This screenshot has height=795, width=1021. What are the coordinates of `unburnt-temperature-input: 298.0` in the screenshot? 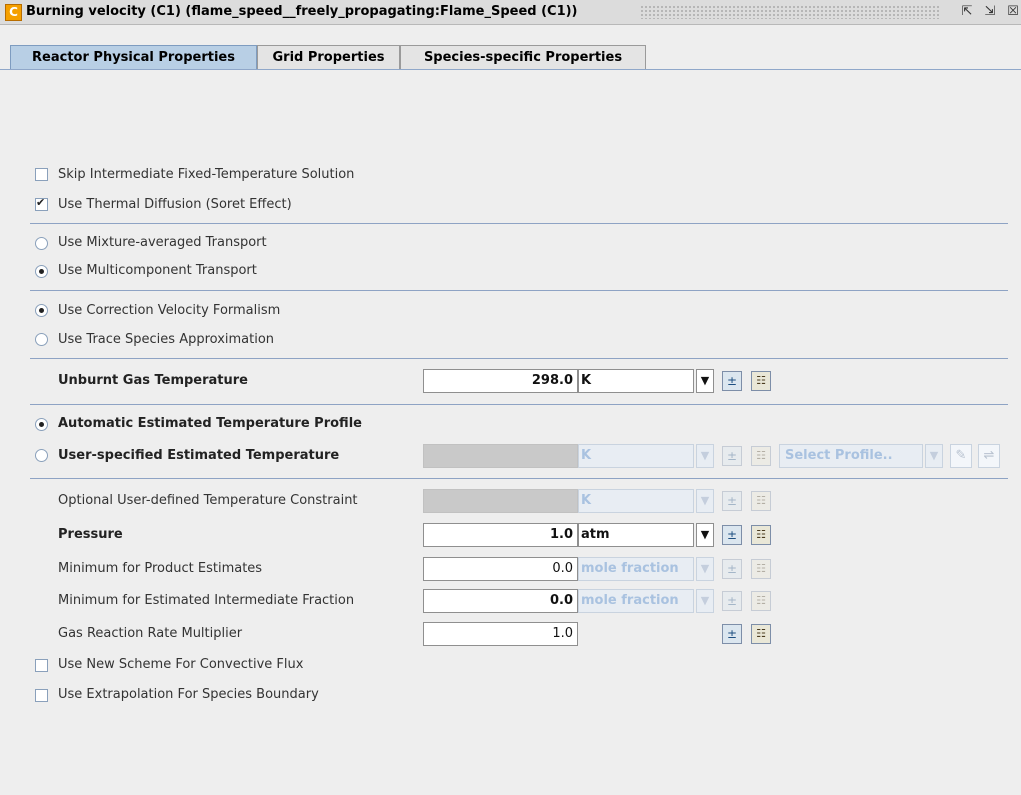 It's located at (500, 381).